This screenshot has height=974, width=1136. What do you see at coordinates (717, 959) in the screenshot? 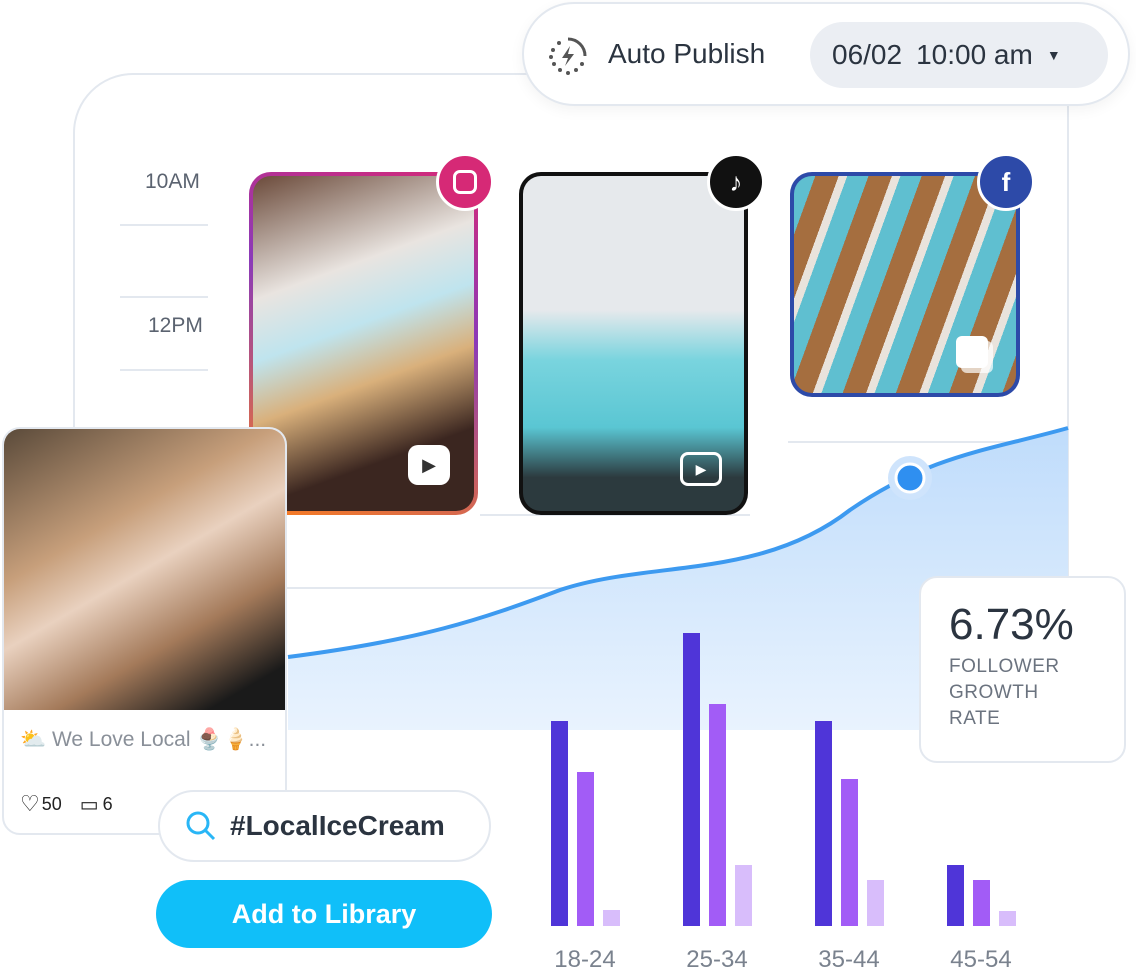
I see `bar-label: 25-34` at bounding box center [717, 959].